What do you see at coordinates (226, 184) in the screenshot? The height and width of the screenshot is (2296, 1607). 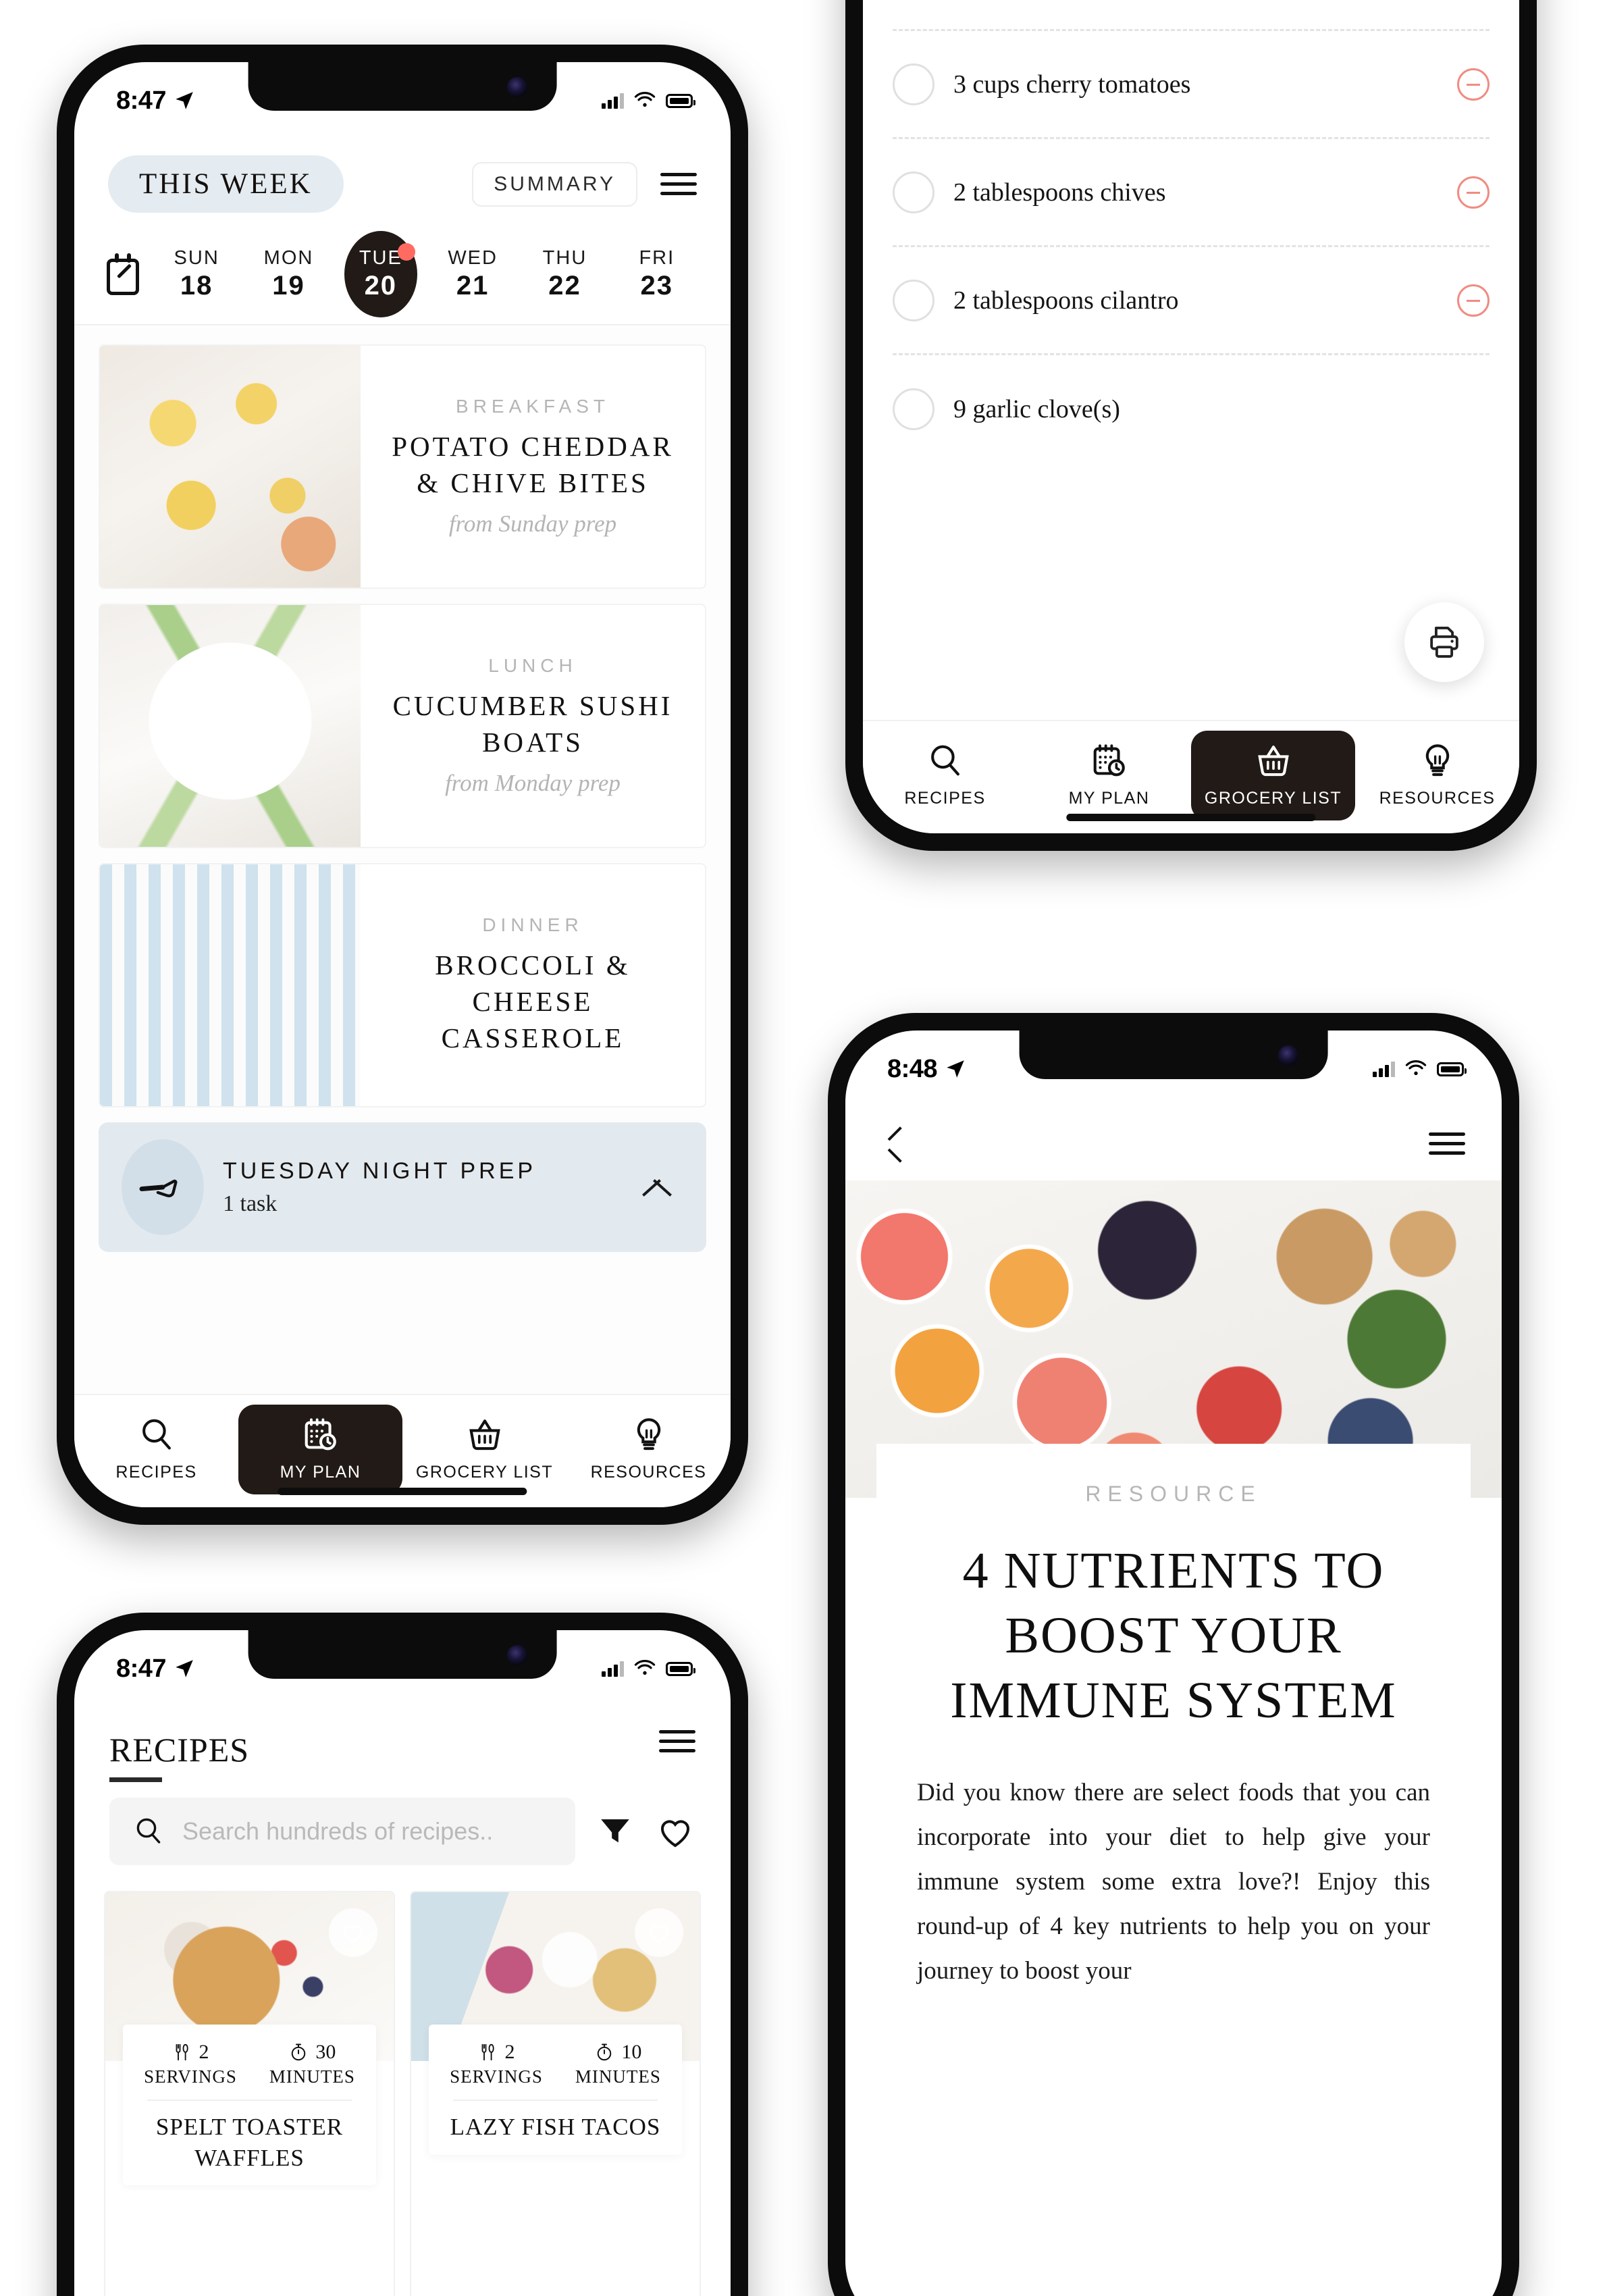 I see `this-week-pill: THIS WEEK` at bounding box center [226, 184].